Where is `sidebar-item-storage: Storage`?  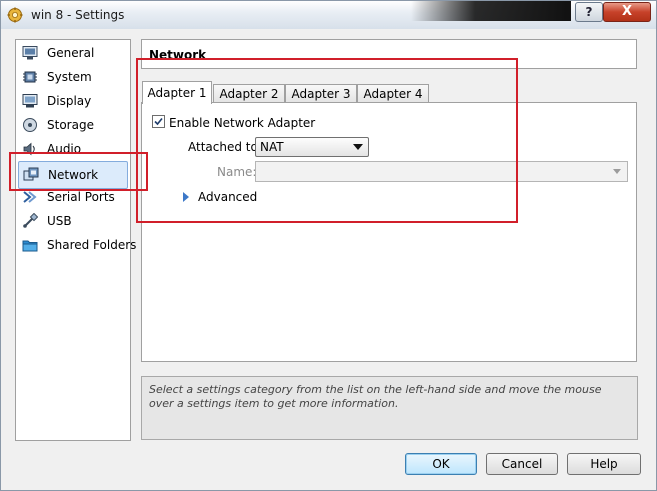
sidebar-item-storage: Storage is located at coordinates (73, 125).